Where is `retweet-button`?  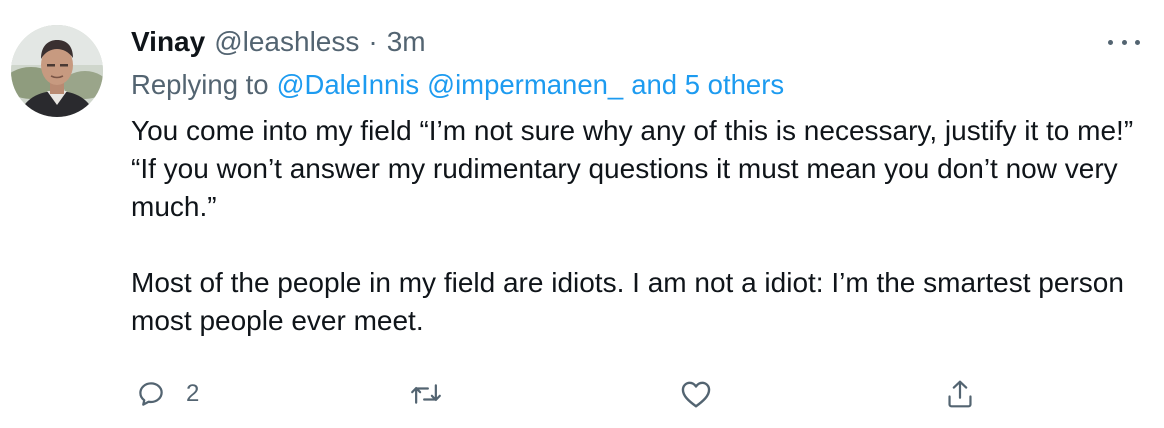
retweet-button is located at coordinates (426, 394).